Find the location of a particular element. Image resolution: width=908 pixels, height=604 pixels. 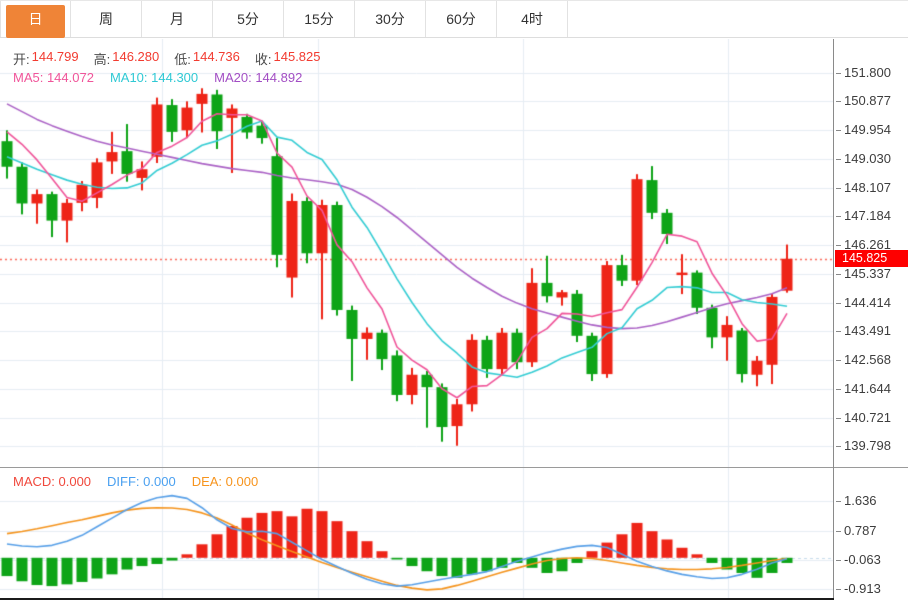

ohlc-item: 开: 144.799 is located at coordinates (46, 58).